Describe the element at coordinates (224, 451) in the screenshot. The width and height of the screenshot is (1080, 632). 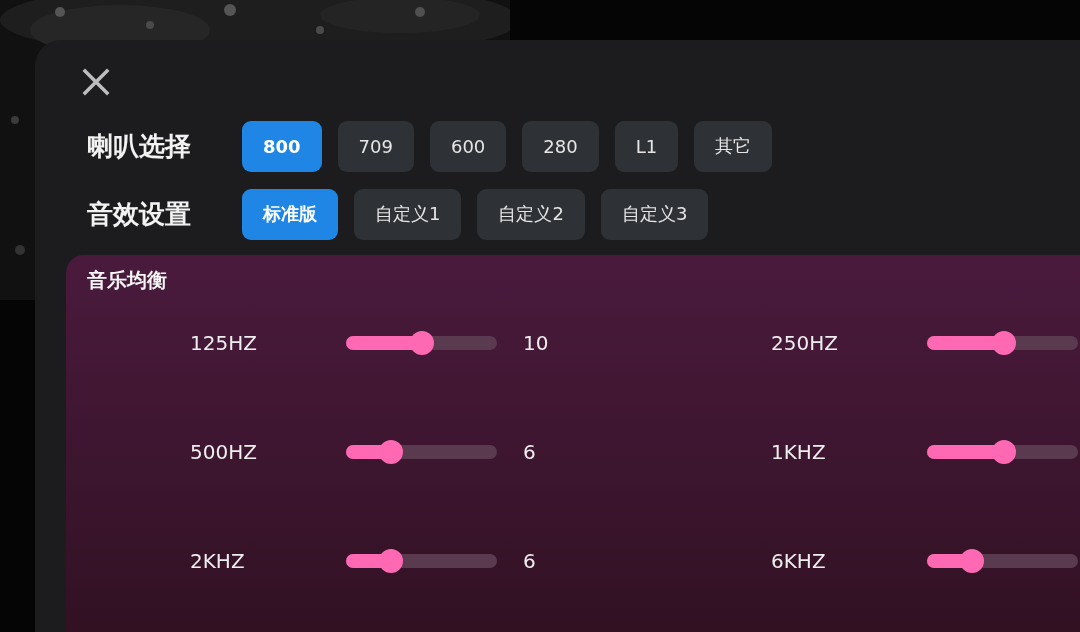
I see `band-label: 500HZ` at that location.